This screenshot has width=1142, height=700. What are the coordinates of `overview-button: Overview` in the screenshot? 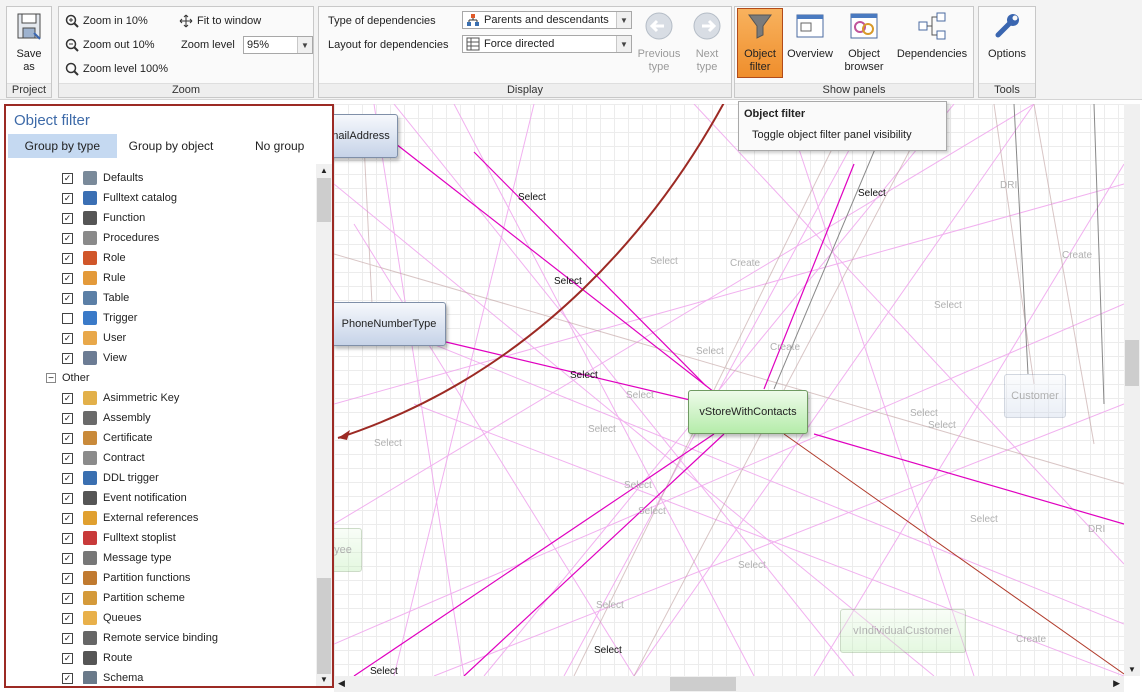 It's located at (810, 35).